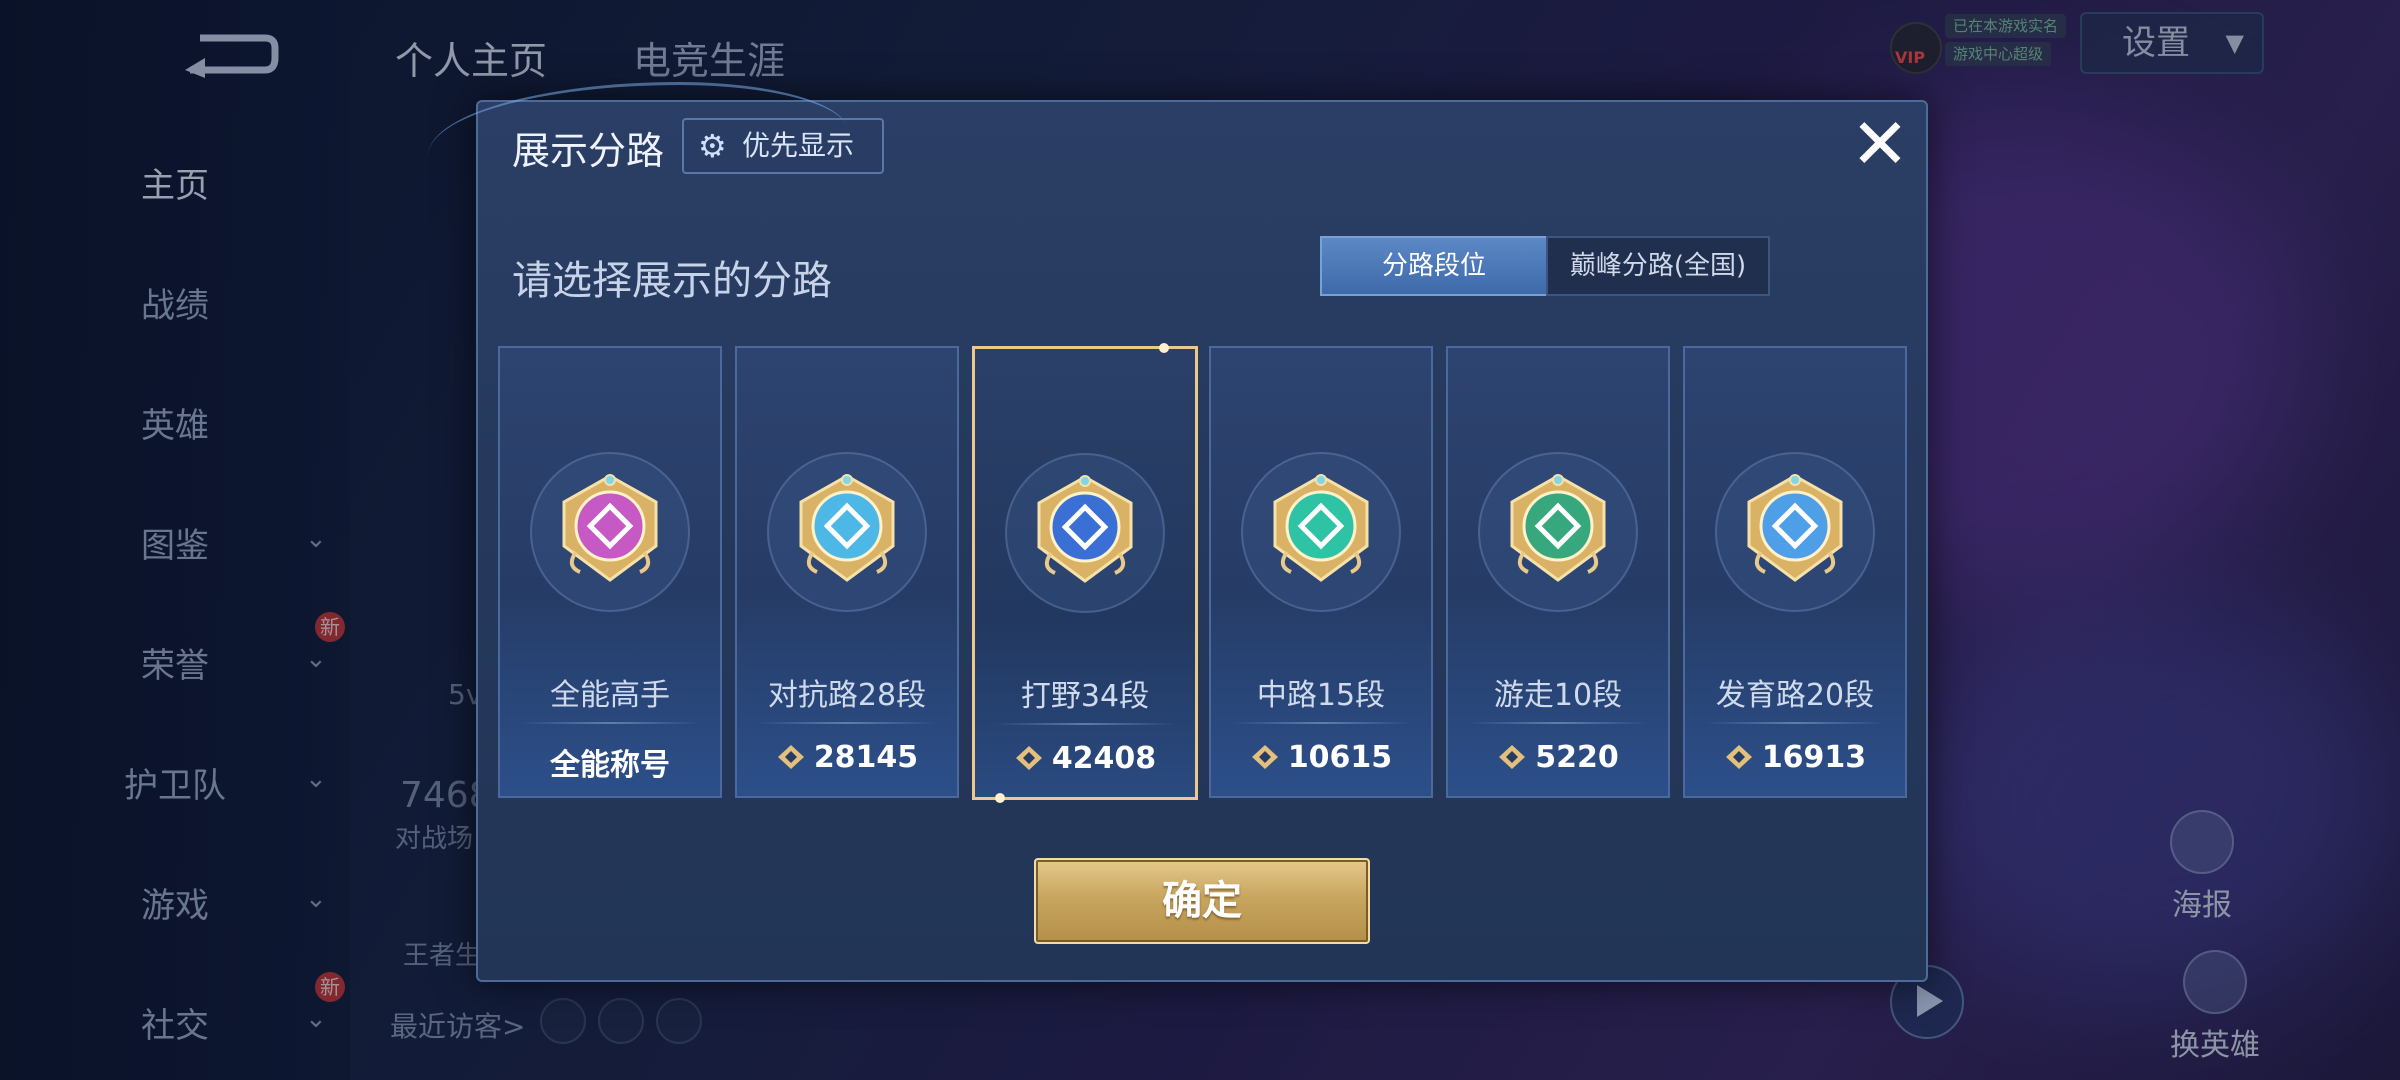 Image resolution: width=2400 pixels, height=1080 pixels. I want to click on mid-lane-badge-icon, so click(1321, 528).